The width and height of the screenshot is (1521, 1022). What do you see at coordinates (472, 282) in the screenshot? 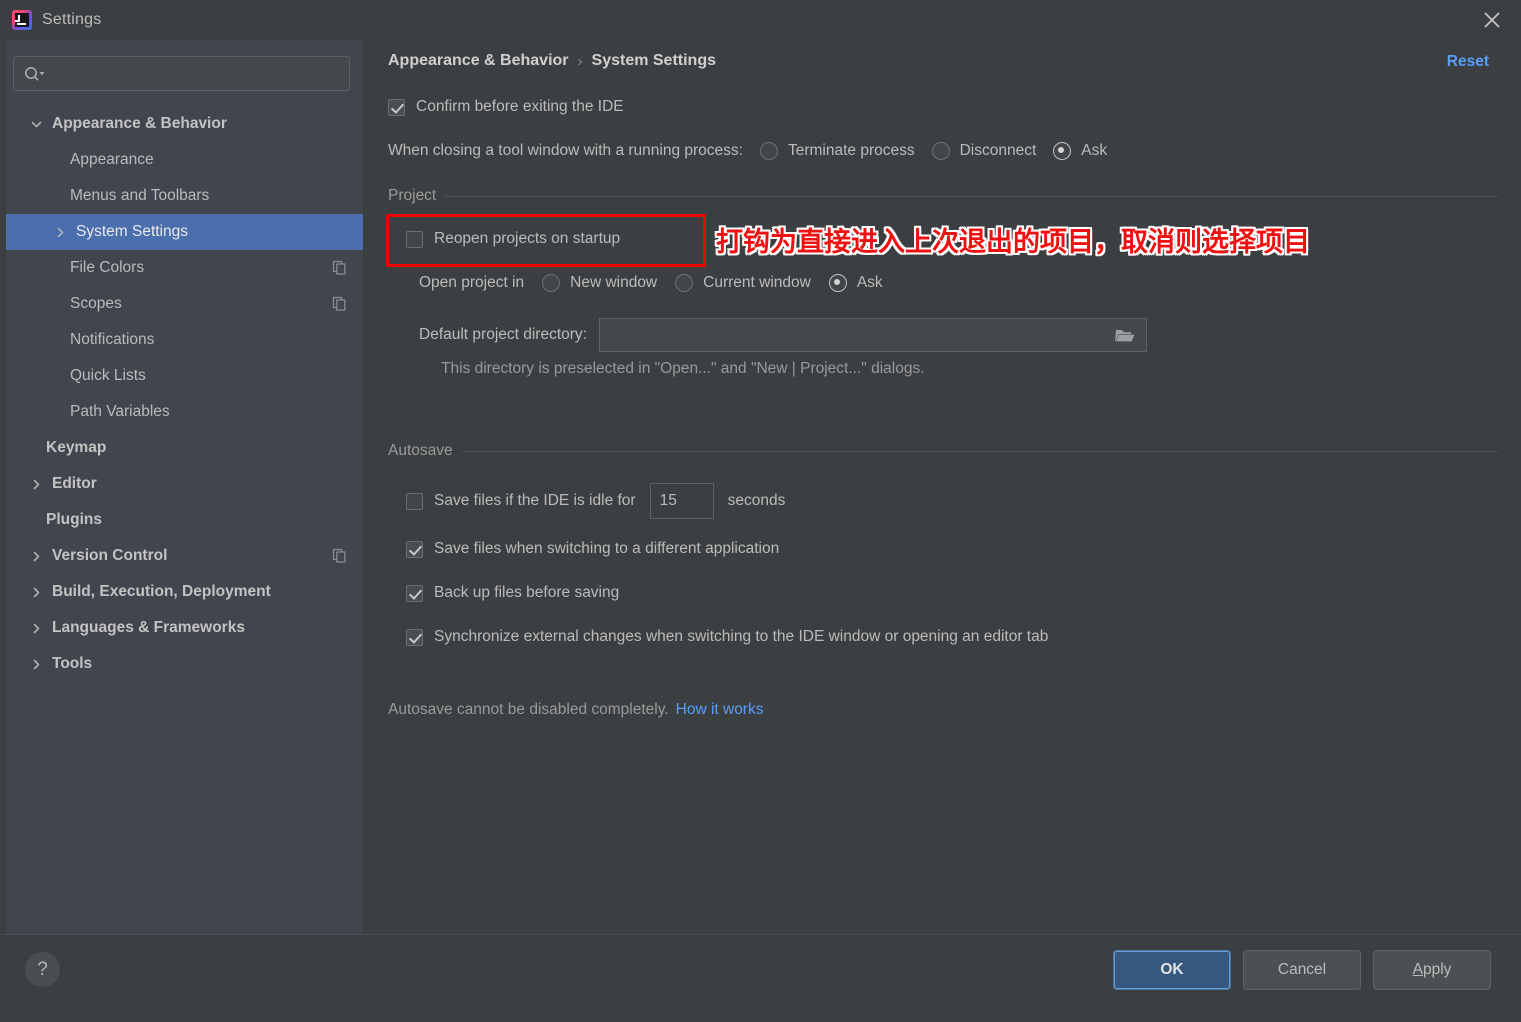
I see `open-project-in-label: Open project in` at bounding box center [472, 282].